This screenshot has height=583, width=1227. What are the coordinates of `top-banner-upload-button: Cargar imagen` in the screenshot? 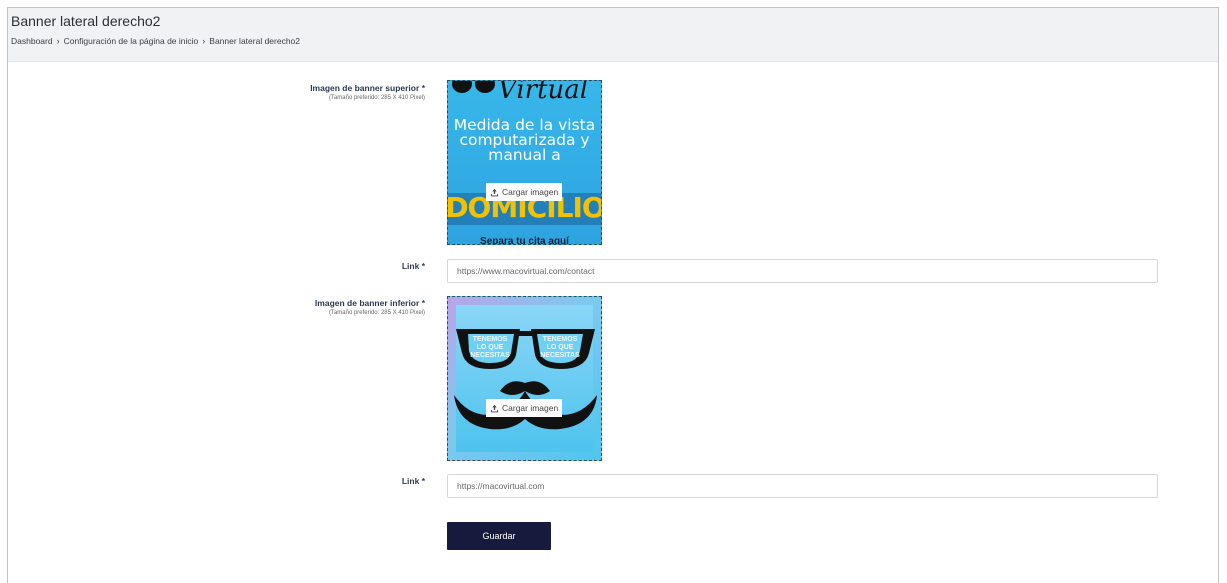 It's located at (524, 192).